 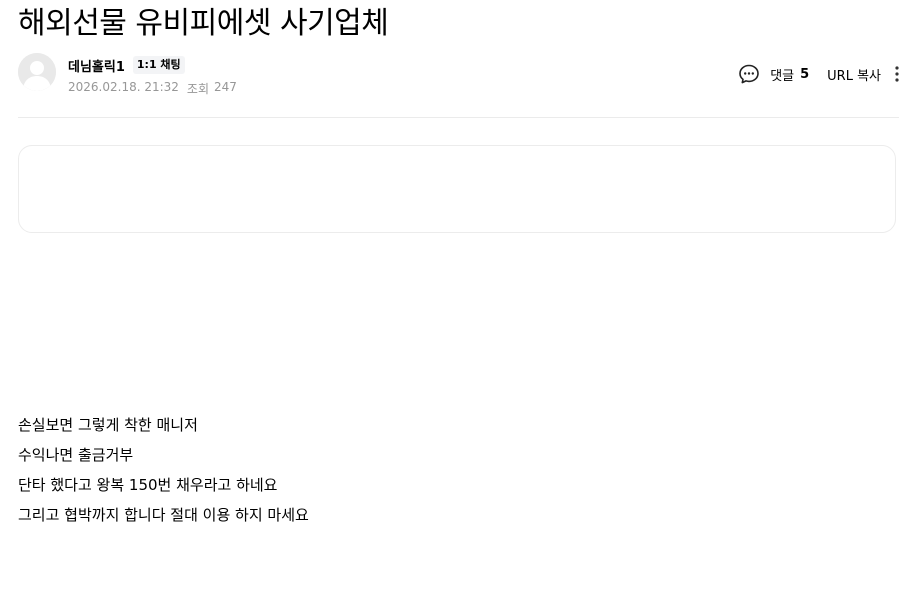 What do you see at coordinates (123, 87) in the screenshot?
I see `post-datetime: 2026.02.18. 21:32` at bounding box center [123, 87].